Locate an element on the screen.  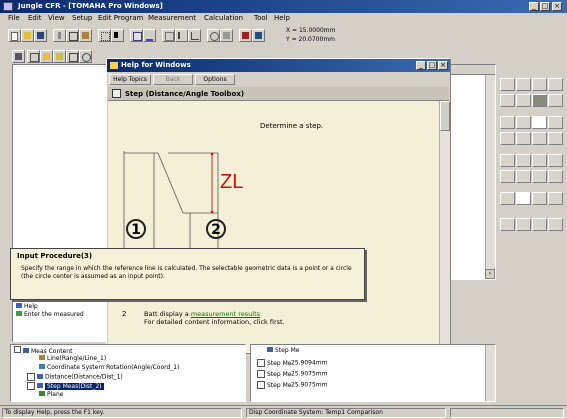
close-button: × is located at coordinates (557, 6).